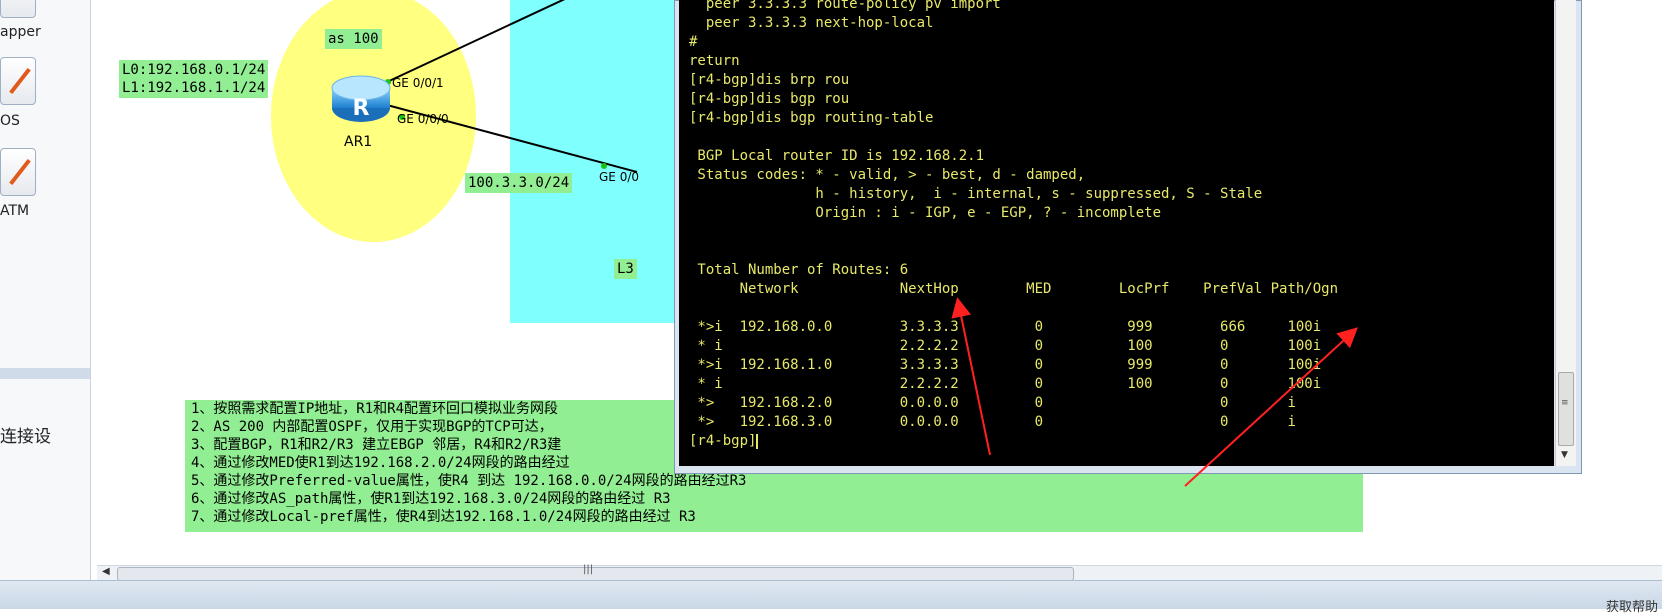 This screenshot has width=1662, height=615. What do you see at coordinates (723, 441) in the screenshot?
I see `prompt-text: [r4-bgp]` at bounding box center [723, 441].